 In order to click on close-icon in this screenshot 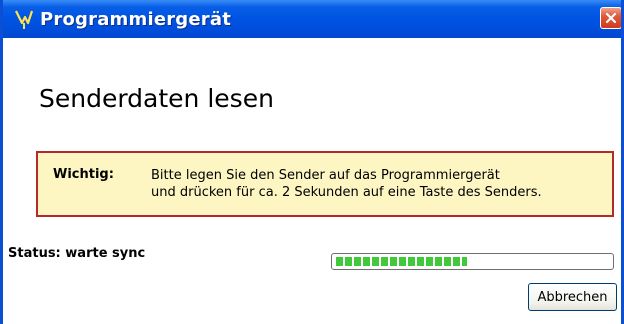, I will do `click(611, 18)`.